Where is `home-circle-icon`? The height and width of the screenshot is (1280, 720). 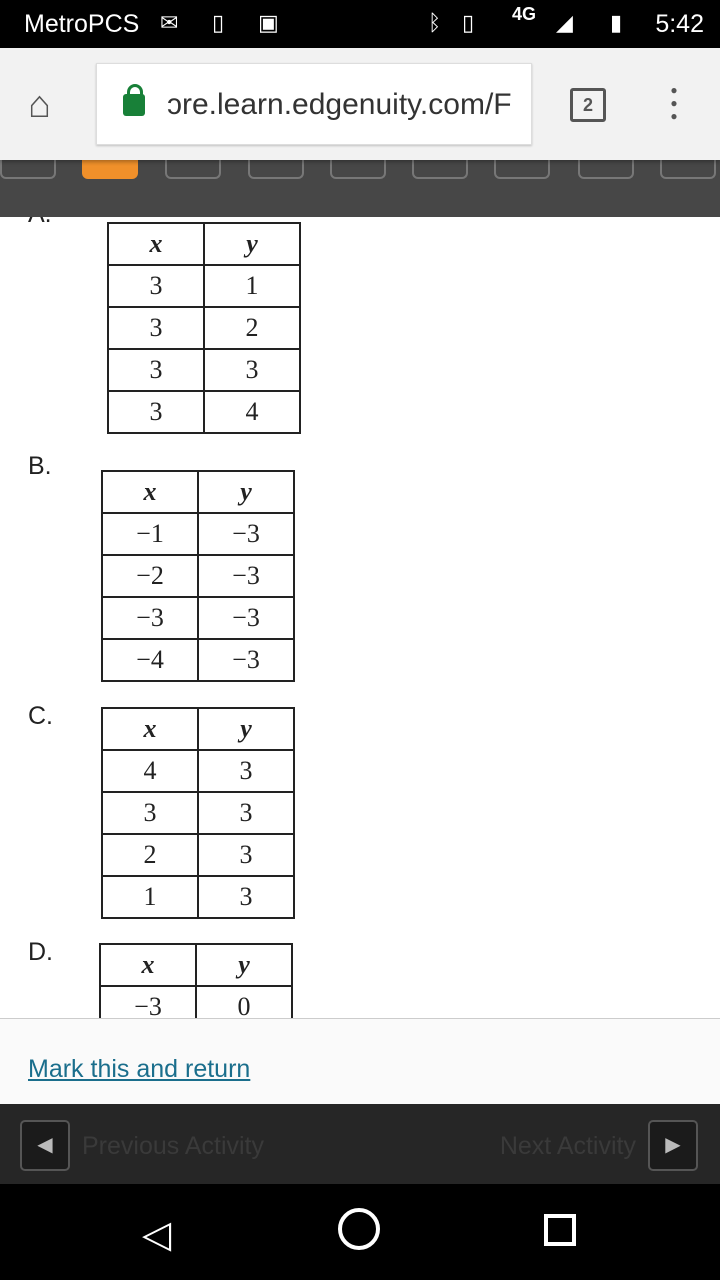
home-circle-icon is located at coordinates (359, 1229).